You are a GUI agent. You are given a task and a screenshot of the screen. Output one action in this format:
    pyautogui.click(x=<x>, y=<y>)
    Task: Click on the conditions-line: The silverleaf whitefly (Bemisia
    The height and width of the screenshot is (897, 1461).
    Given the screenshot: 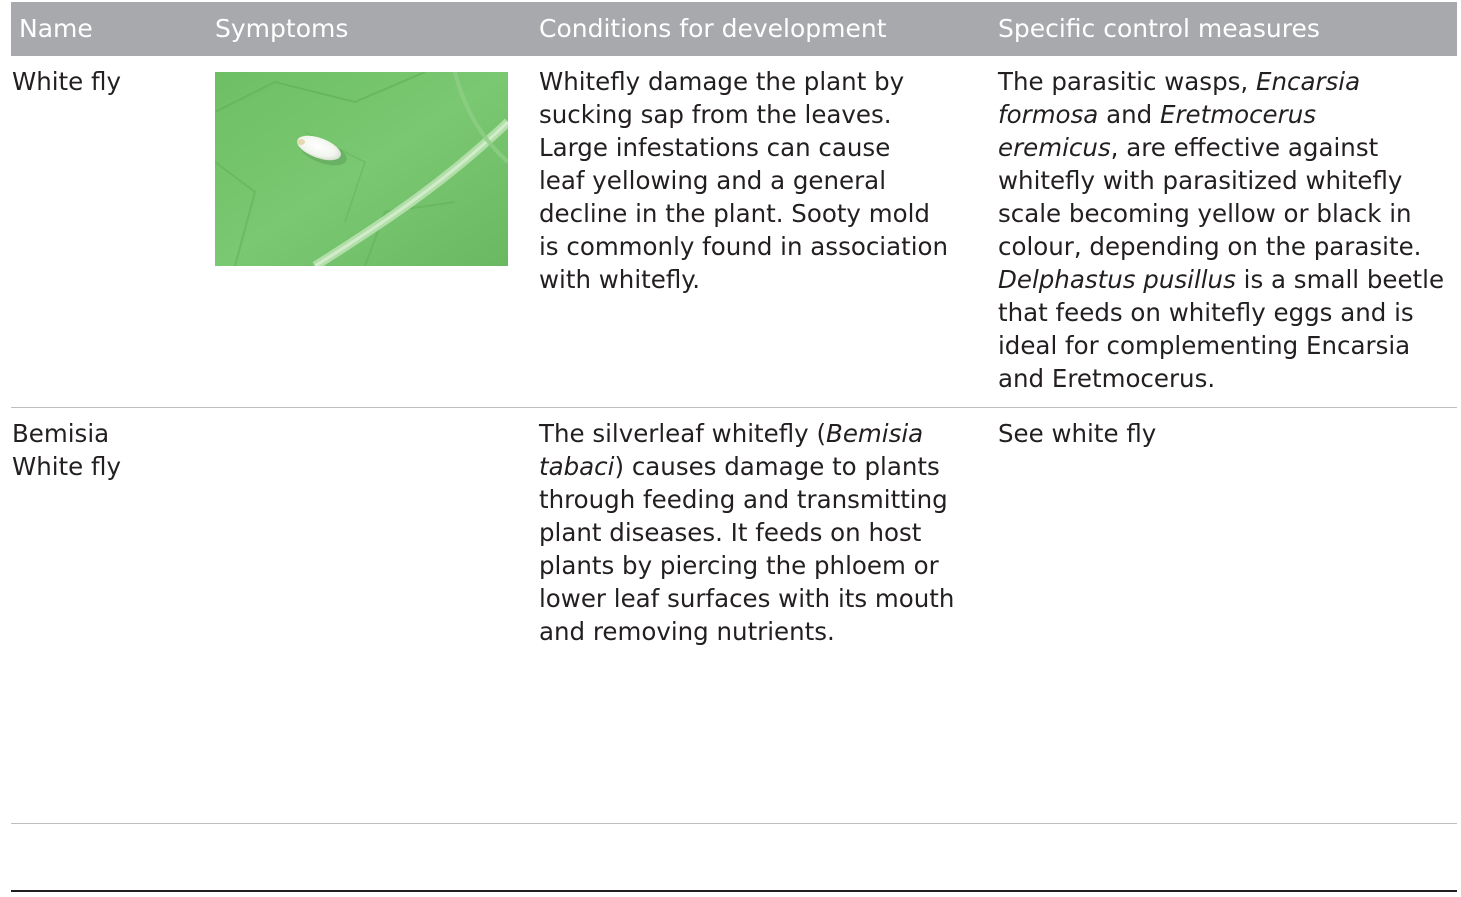 What is the action you would take?
    pyautogui.click(x=761, y=433)
    